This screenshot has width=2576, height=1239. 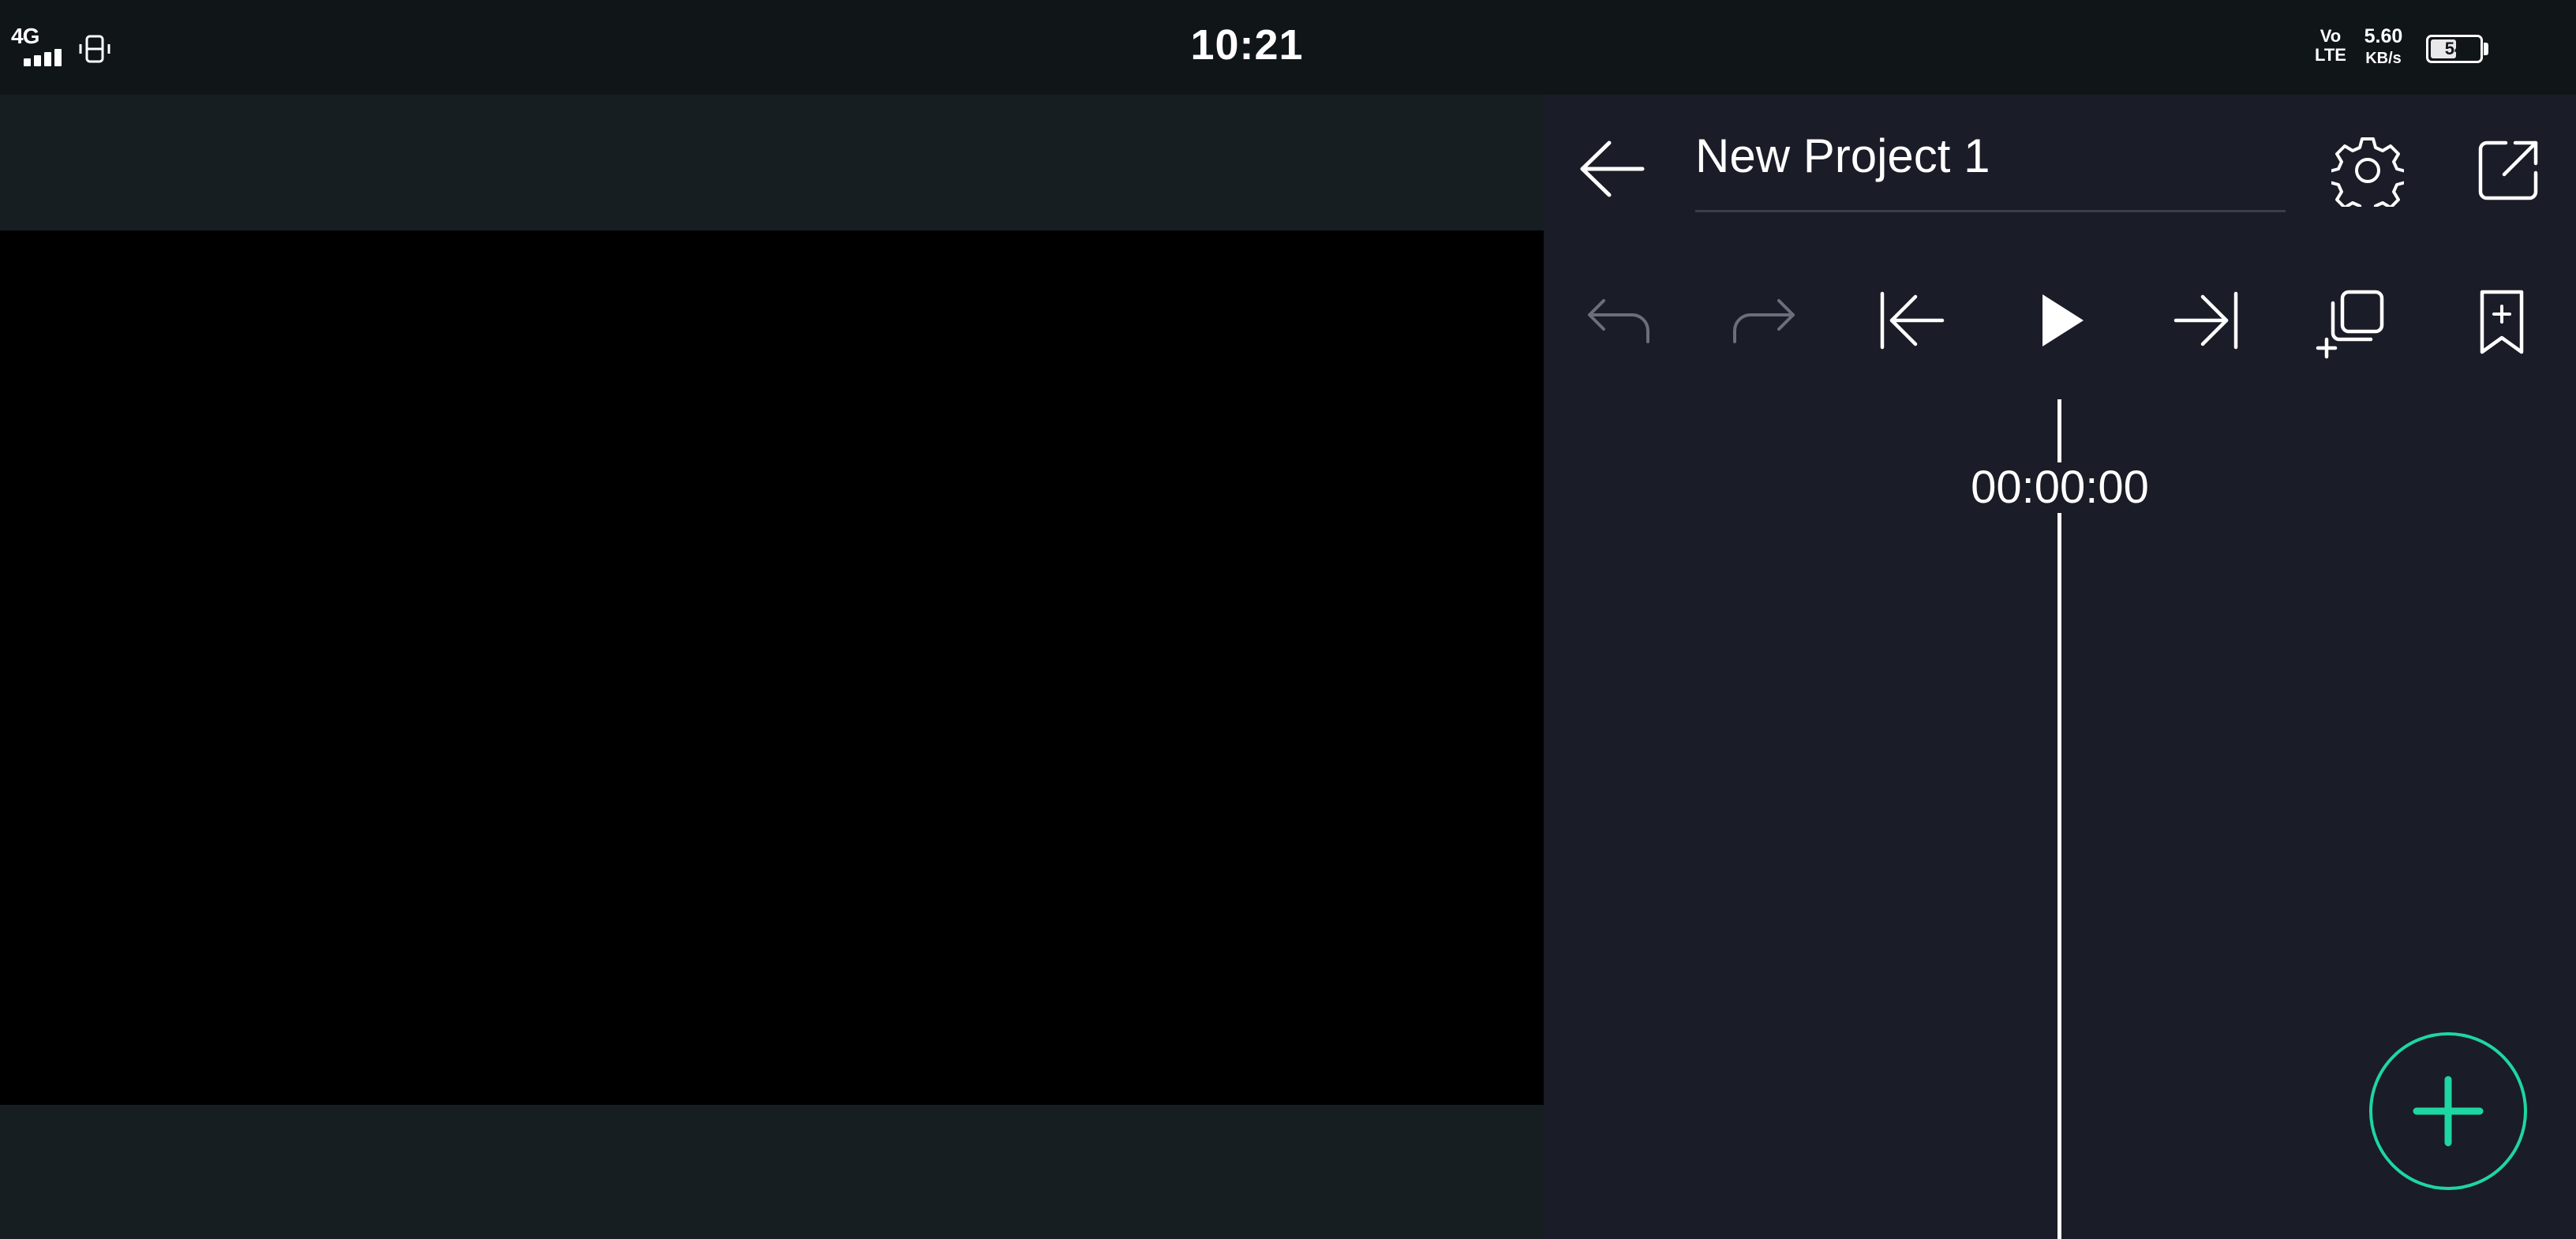 I want to click on plus-icon, so click(x=2448, y=1111).